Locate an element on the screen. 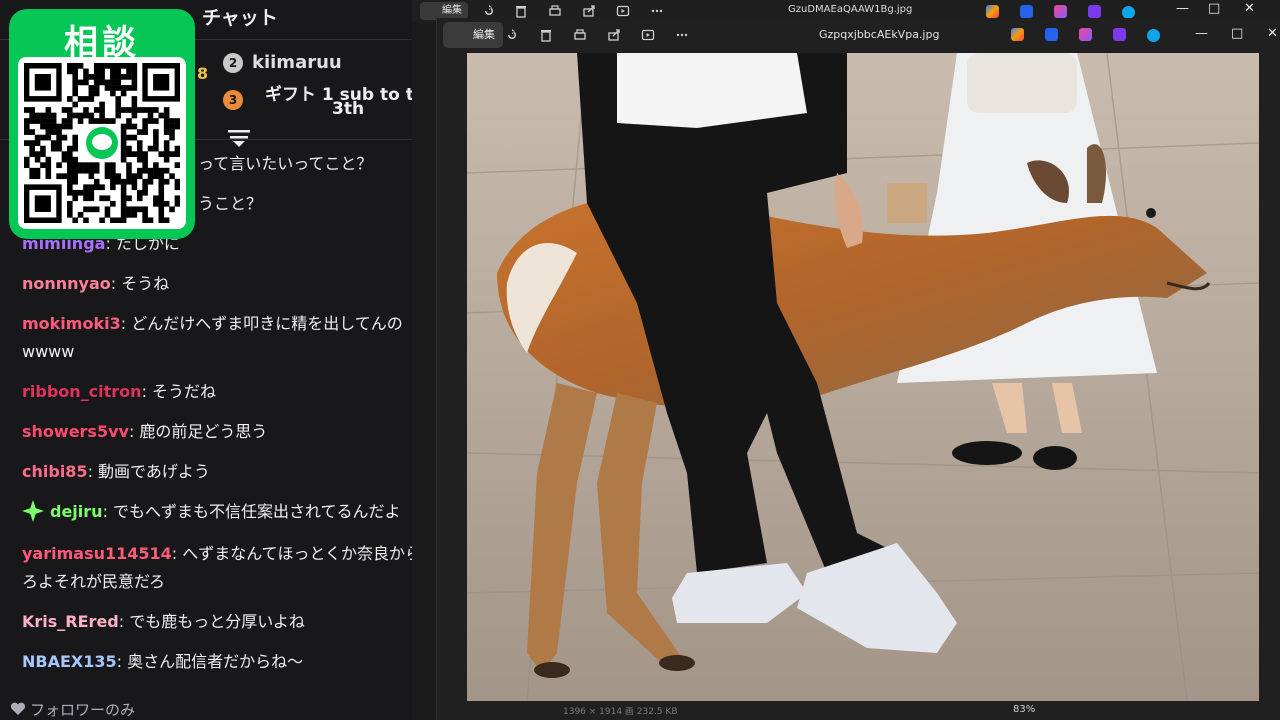  chat-username: showers5vv is located at coordinates (75, 431).